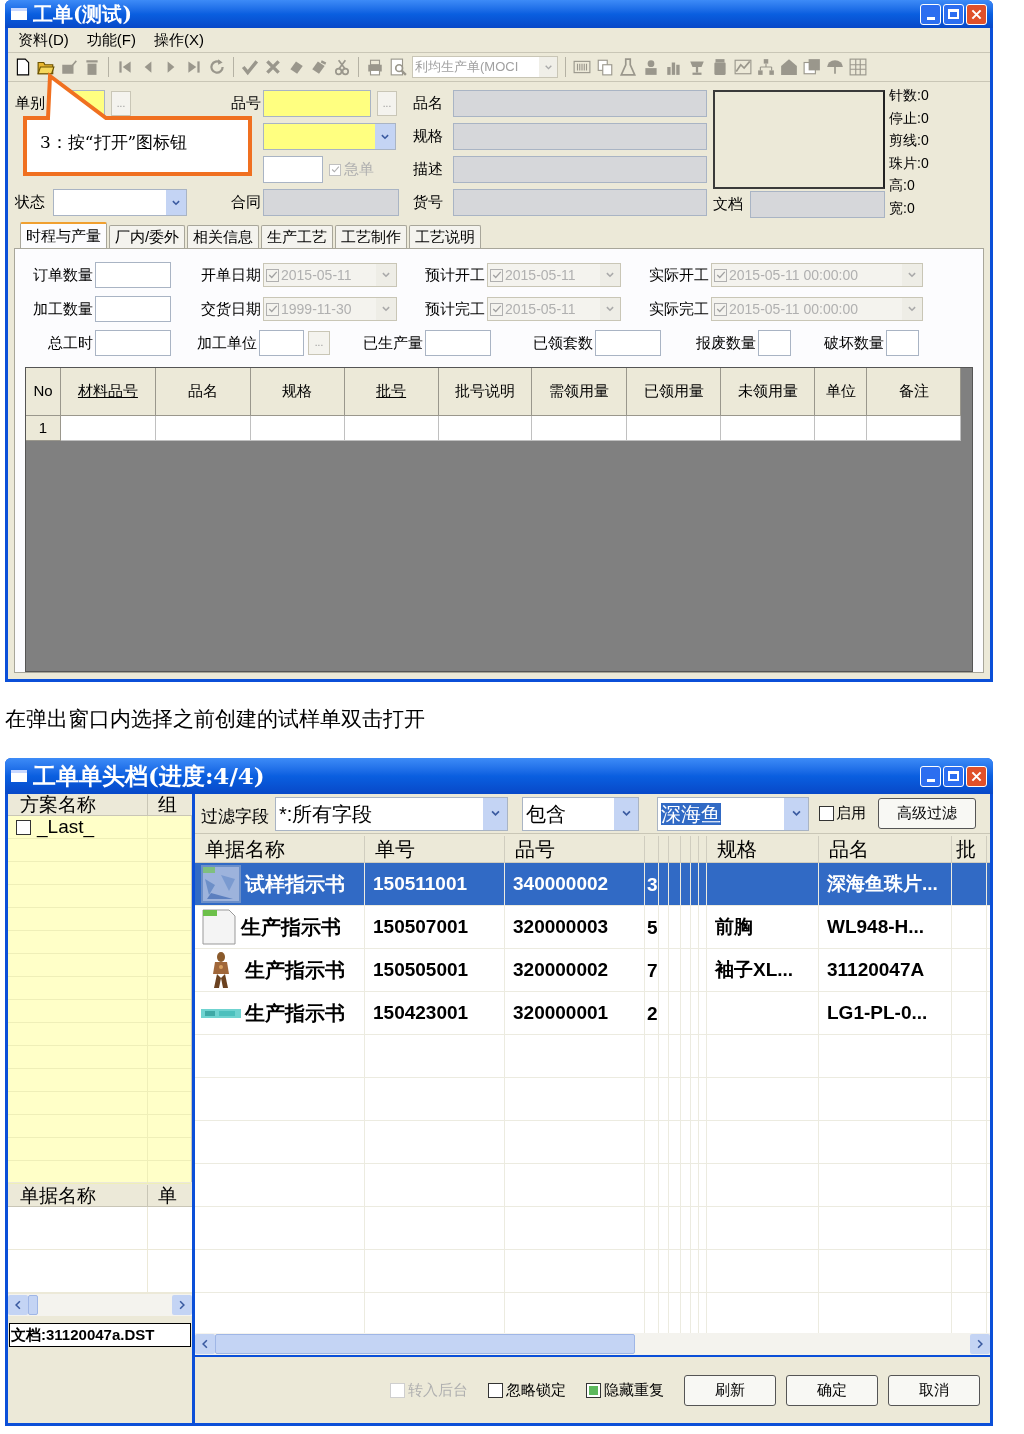 The height and width of the screenshot is (1434, 1024). What do you see at coordinates (108, 392) in the screenshot?
I see `column-header: 材料品号` at bounding box center [108, 392].